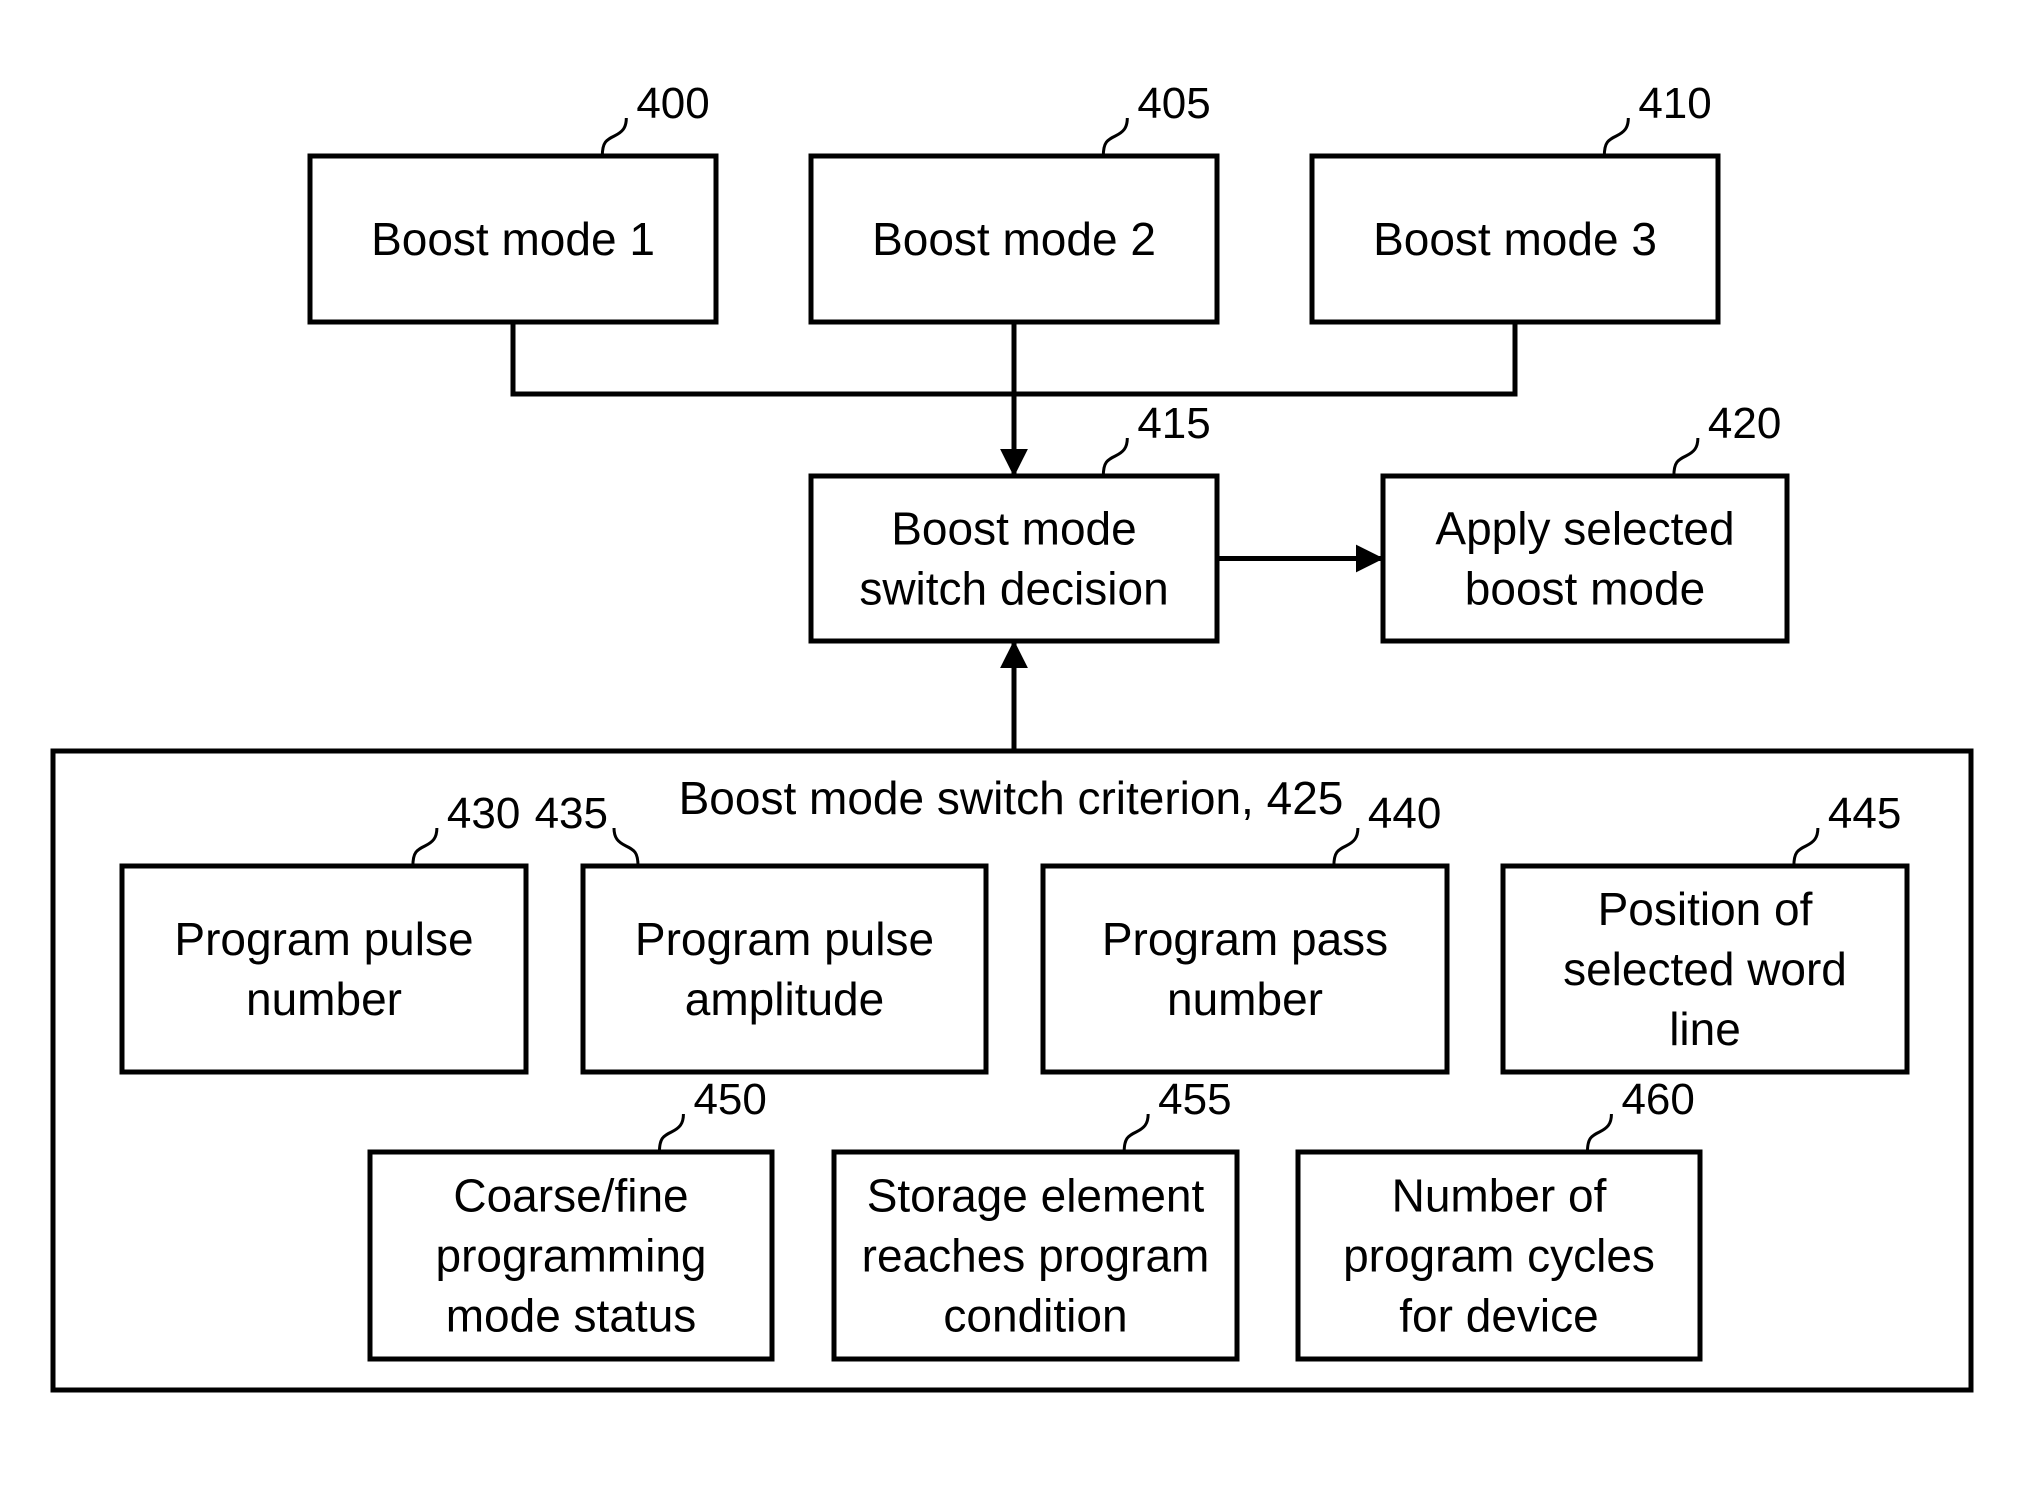  Describe the element at coordinates (1011, 798) in the screenshot. I see `criterion-container-label: Boost mode switch criterion, 425` at that location.